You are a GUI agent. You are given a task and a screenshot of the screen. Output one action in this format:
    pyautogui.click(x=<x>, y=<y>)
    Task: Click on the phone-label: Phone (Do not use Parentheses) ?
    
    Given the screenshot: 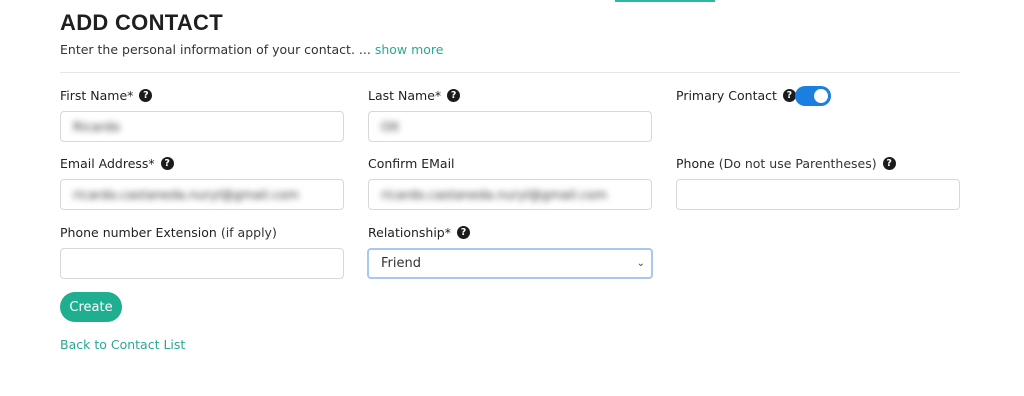 What is the action you would take?
    pyautogui.click(x=786, y=163)
    